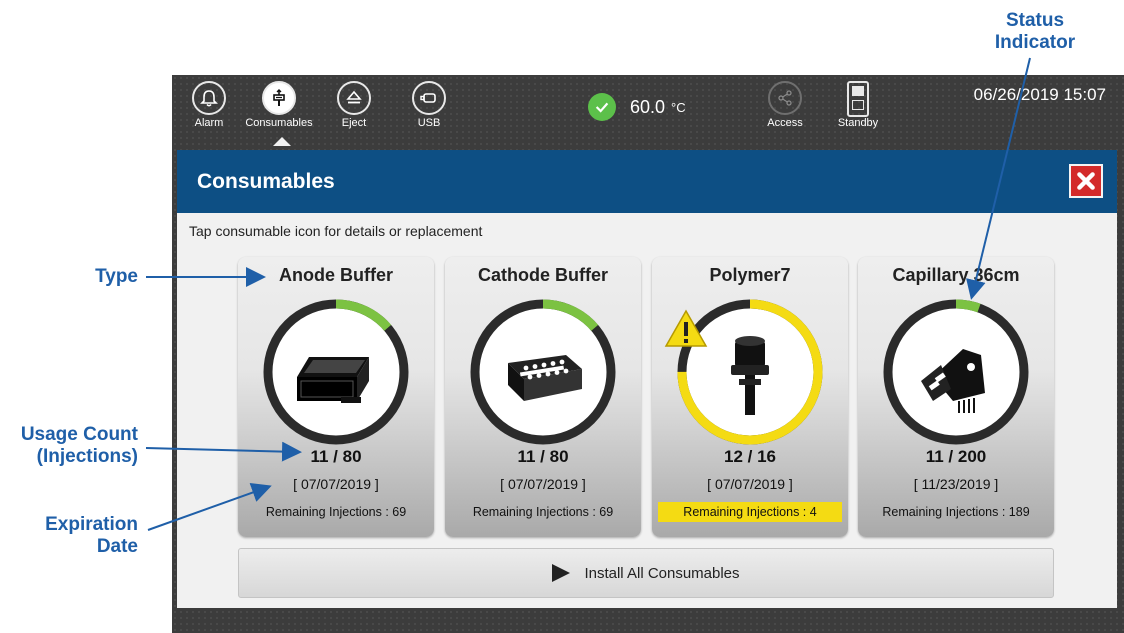 The width and height of the screenshot is (1124, 633). I want to click on panel-header: Consumables, so click(647, 181).